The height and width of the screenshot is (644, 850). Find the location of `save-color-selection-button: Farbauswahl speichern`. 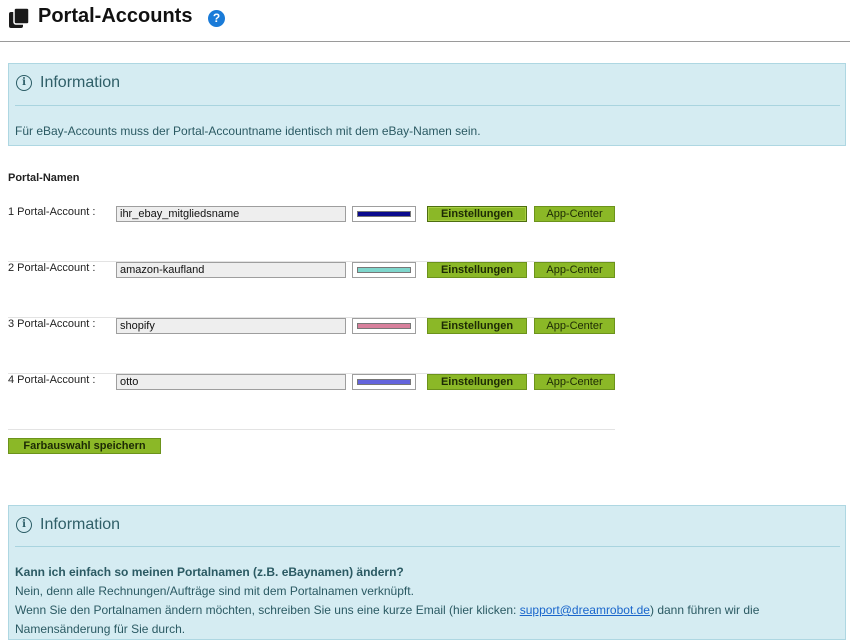

save-color-selection-button: Farbauswahl speichern is located at coordinates (84, 446).